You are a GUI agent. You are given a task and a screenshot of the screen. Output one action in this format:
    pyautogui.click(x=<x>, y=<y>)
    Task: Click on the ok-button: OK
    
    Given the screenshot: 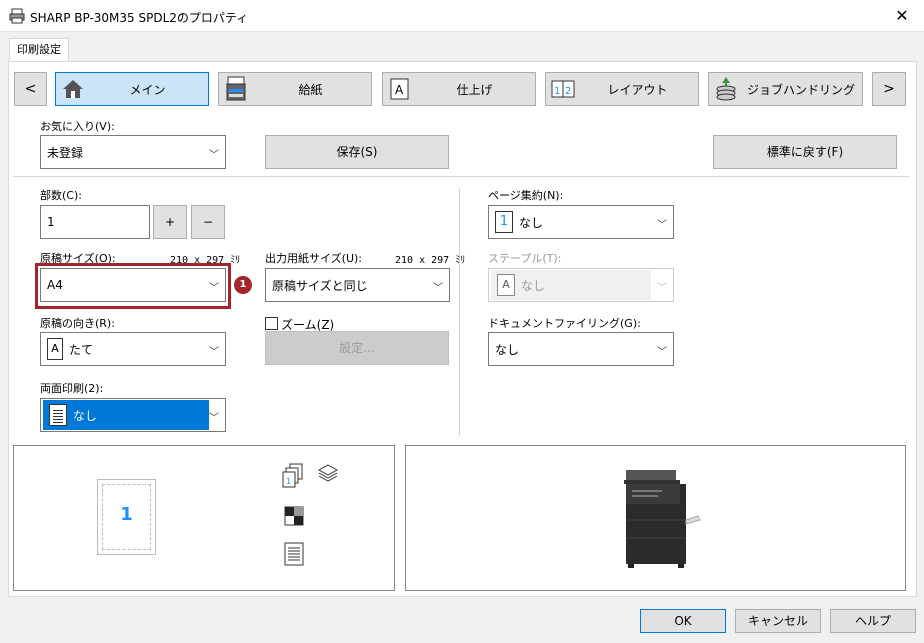 What is the action you would take?
    pyautogui.click(x=683, y=621)
    